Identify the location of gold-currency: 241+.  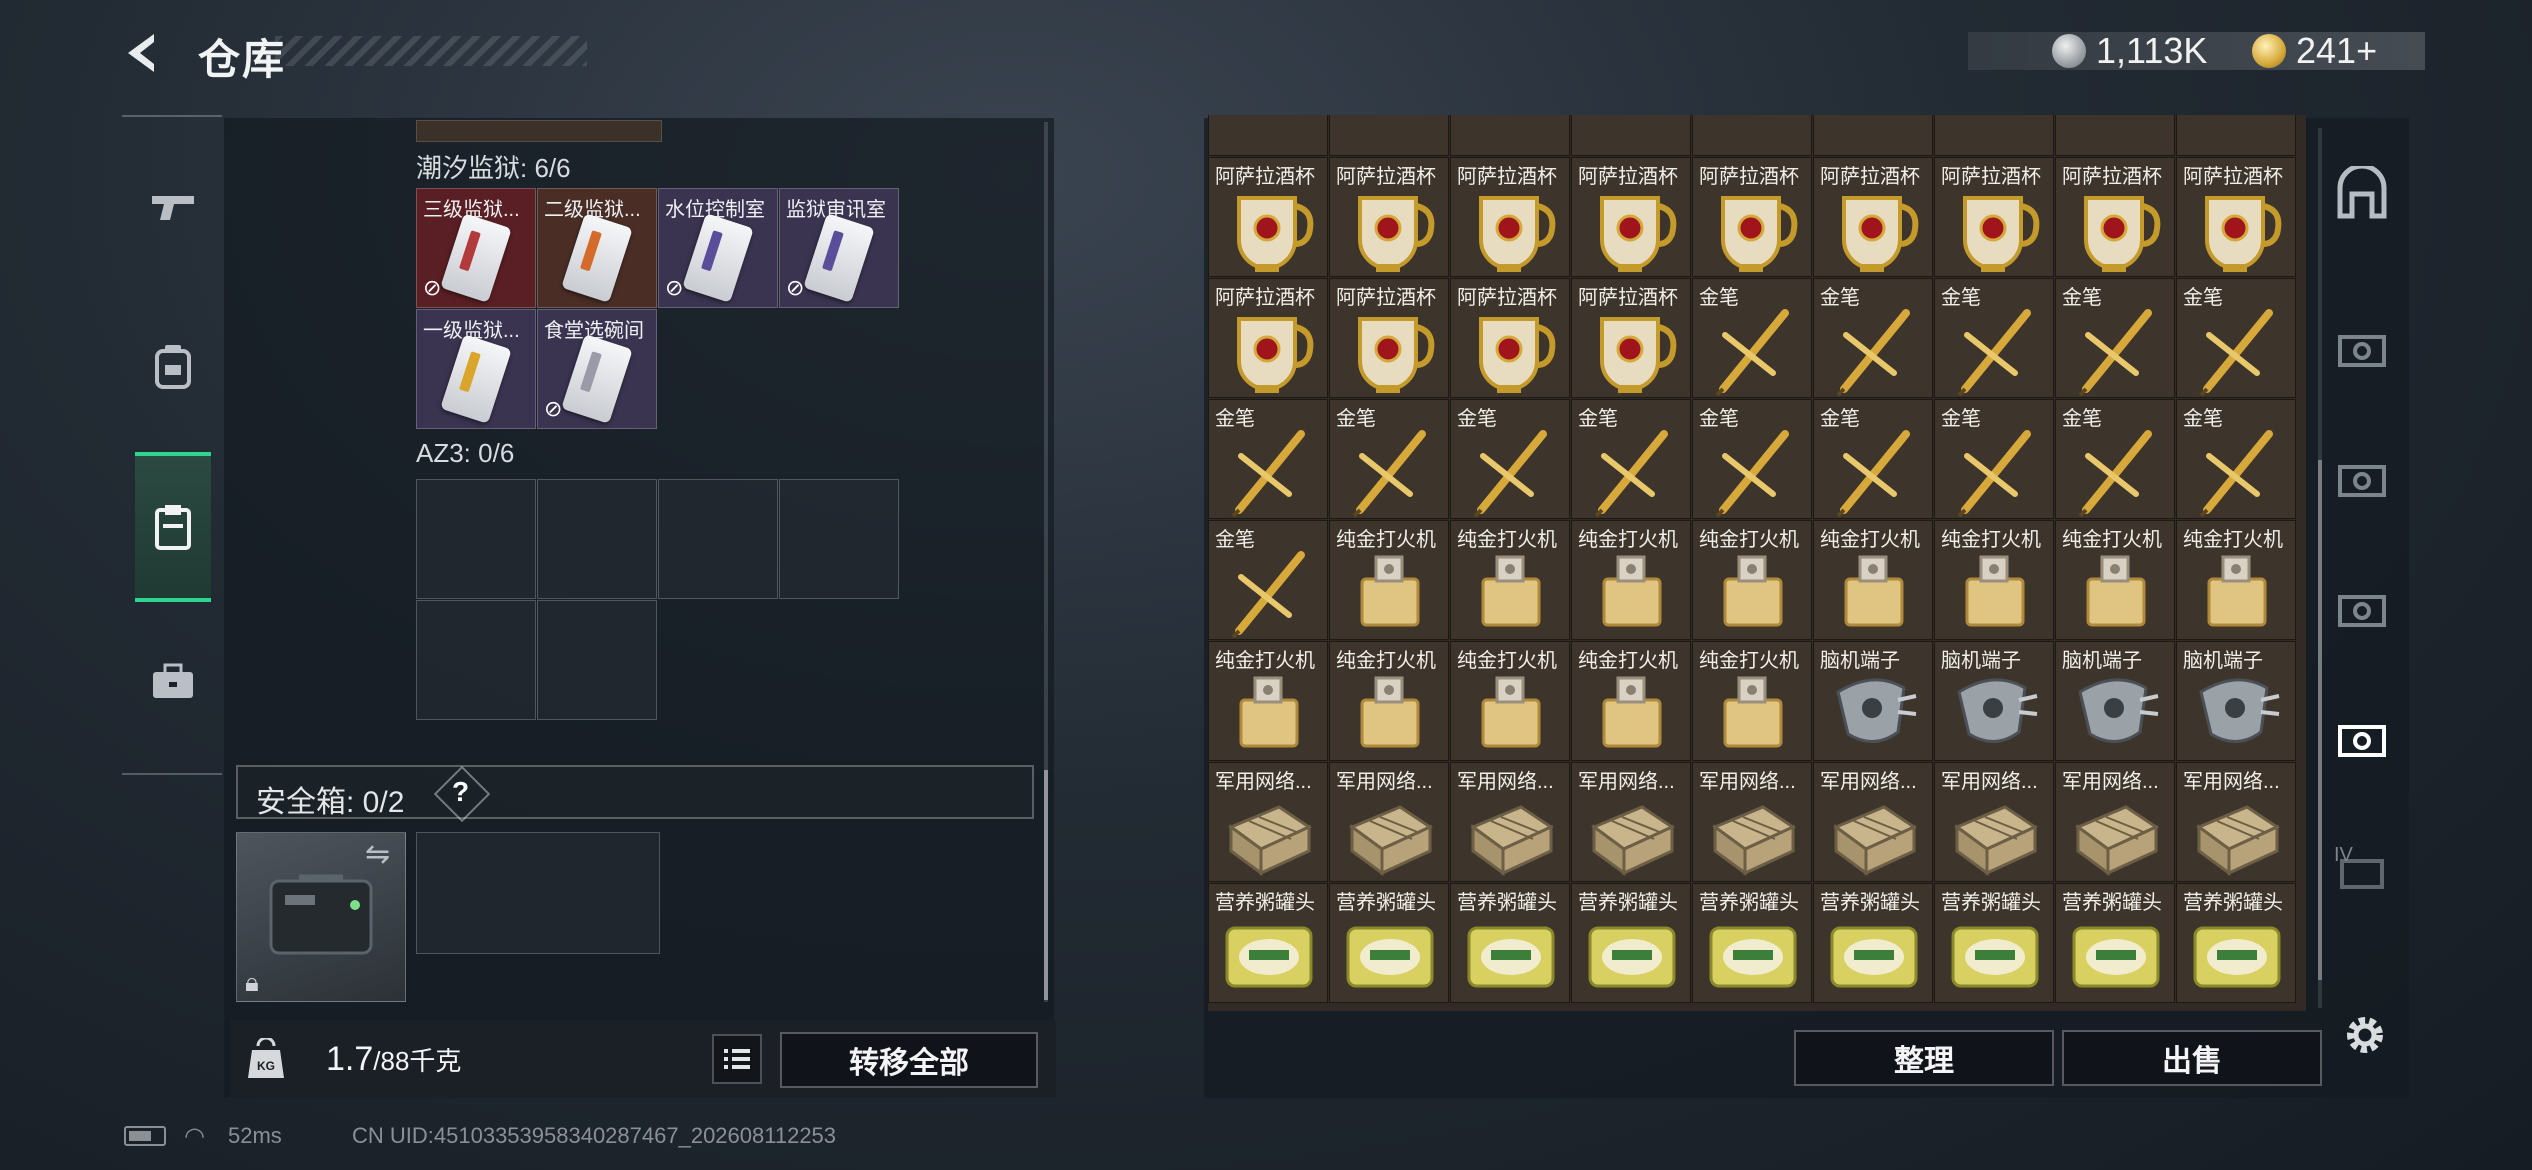
(2314, 51).